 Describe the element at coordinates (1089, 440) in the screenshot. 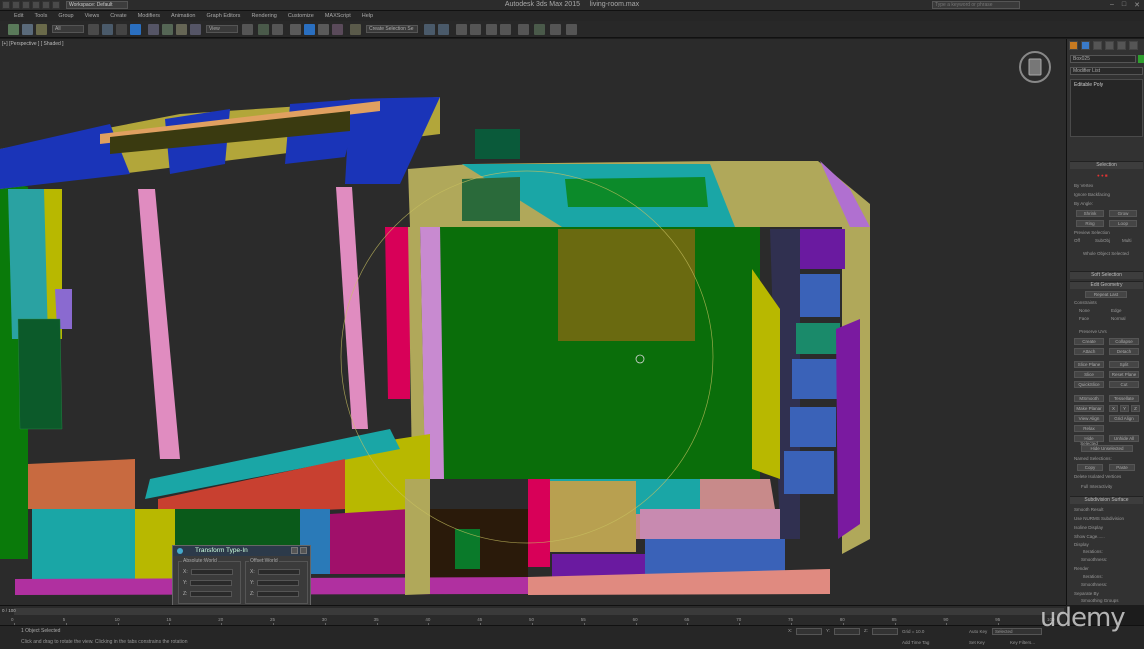

I see `hide-selected-button: Hide Selected` at that location.